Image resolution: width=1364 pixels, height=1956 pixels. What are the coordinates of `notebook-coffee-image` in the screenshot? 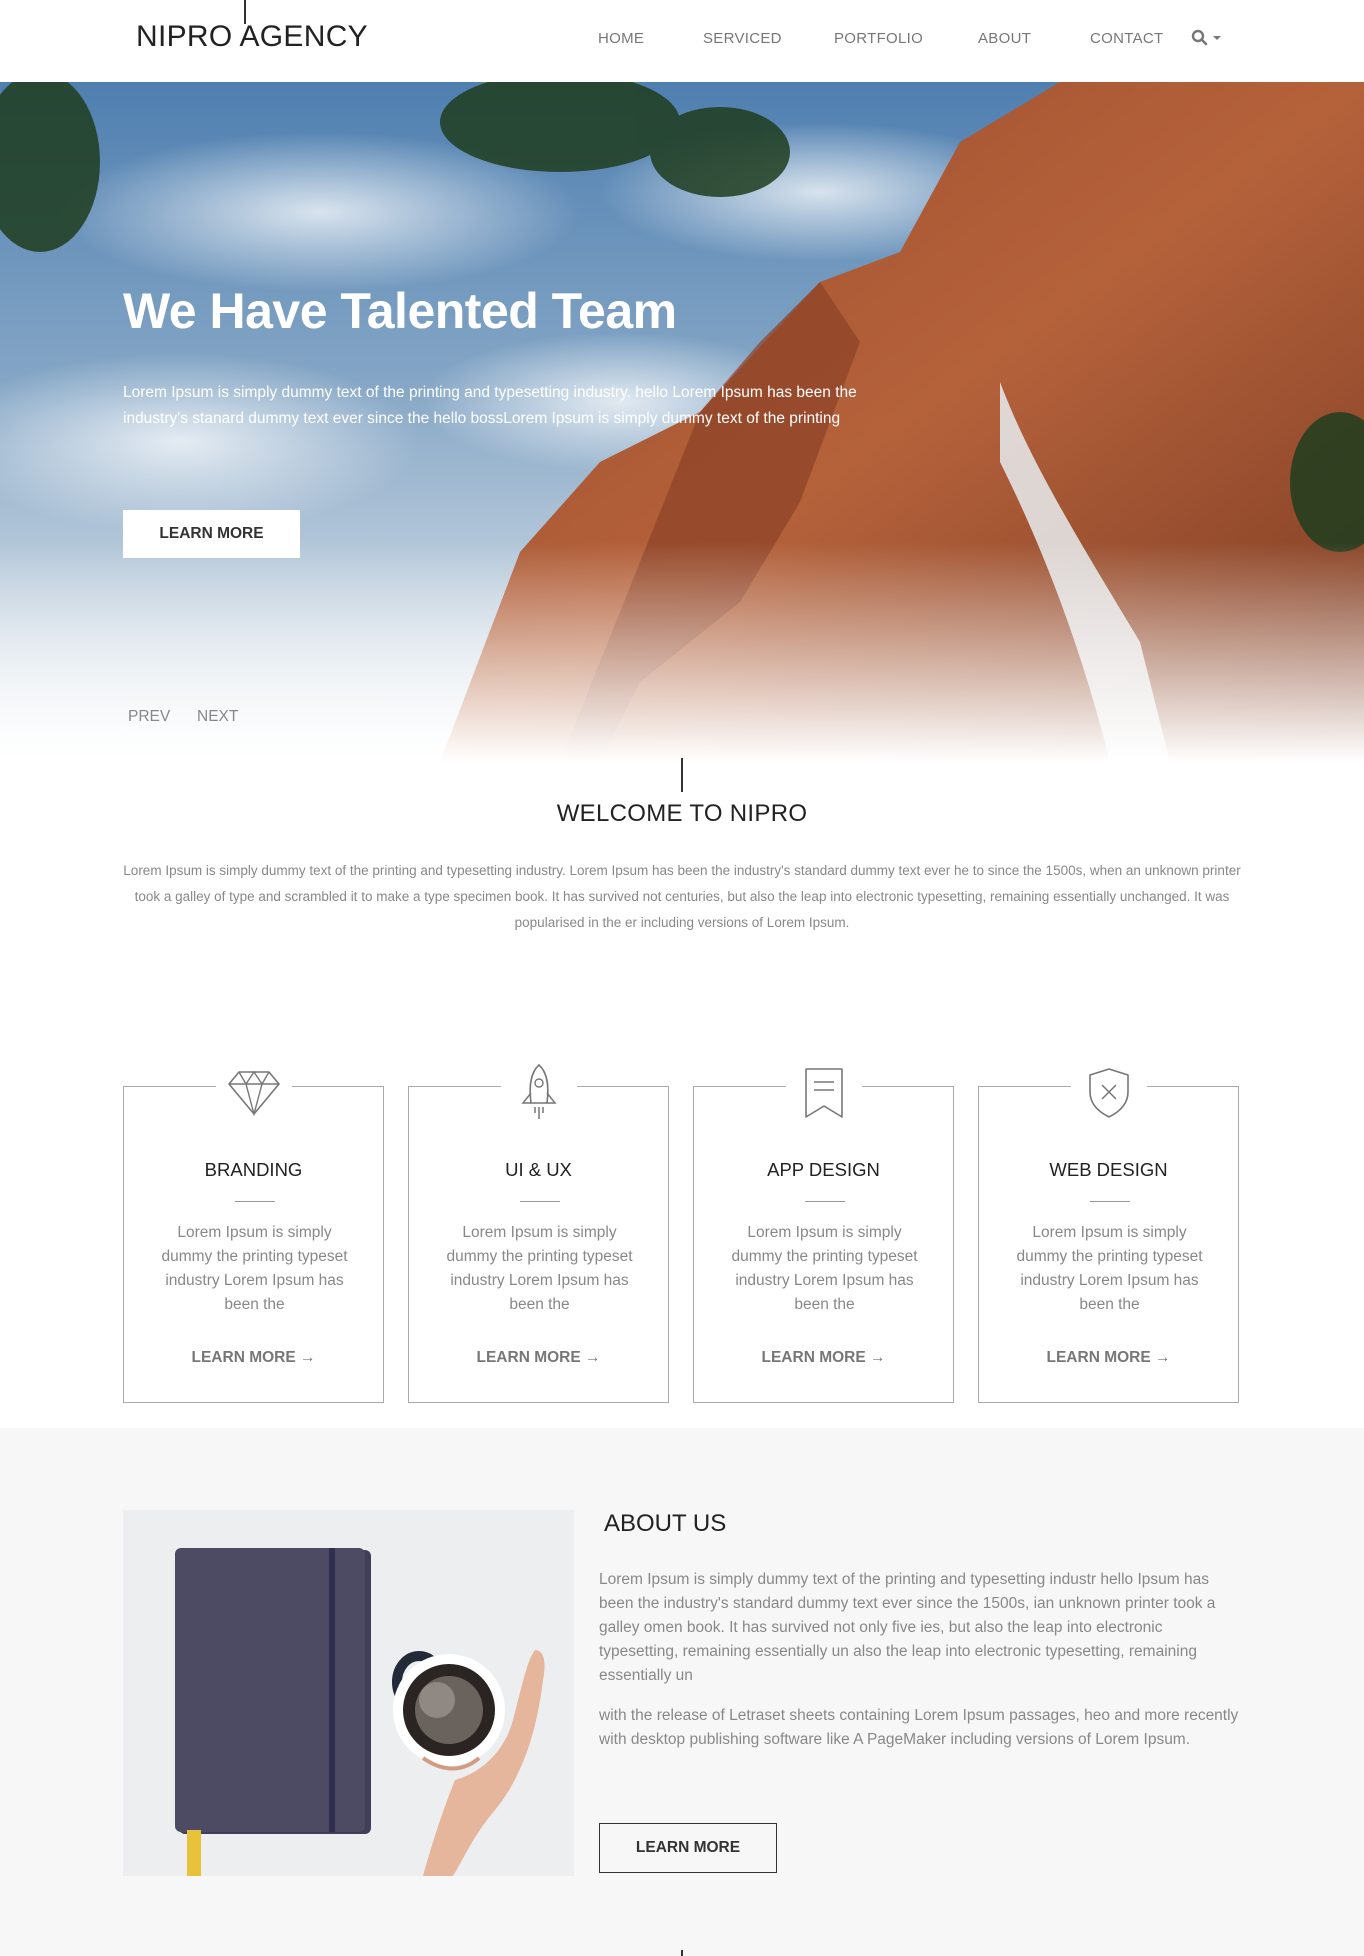 It's located at (348, 1693).